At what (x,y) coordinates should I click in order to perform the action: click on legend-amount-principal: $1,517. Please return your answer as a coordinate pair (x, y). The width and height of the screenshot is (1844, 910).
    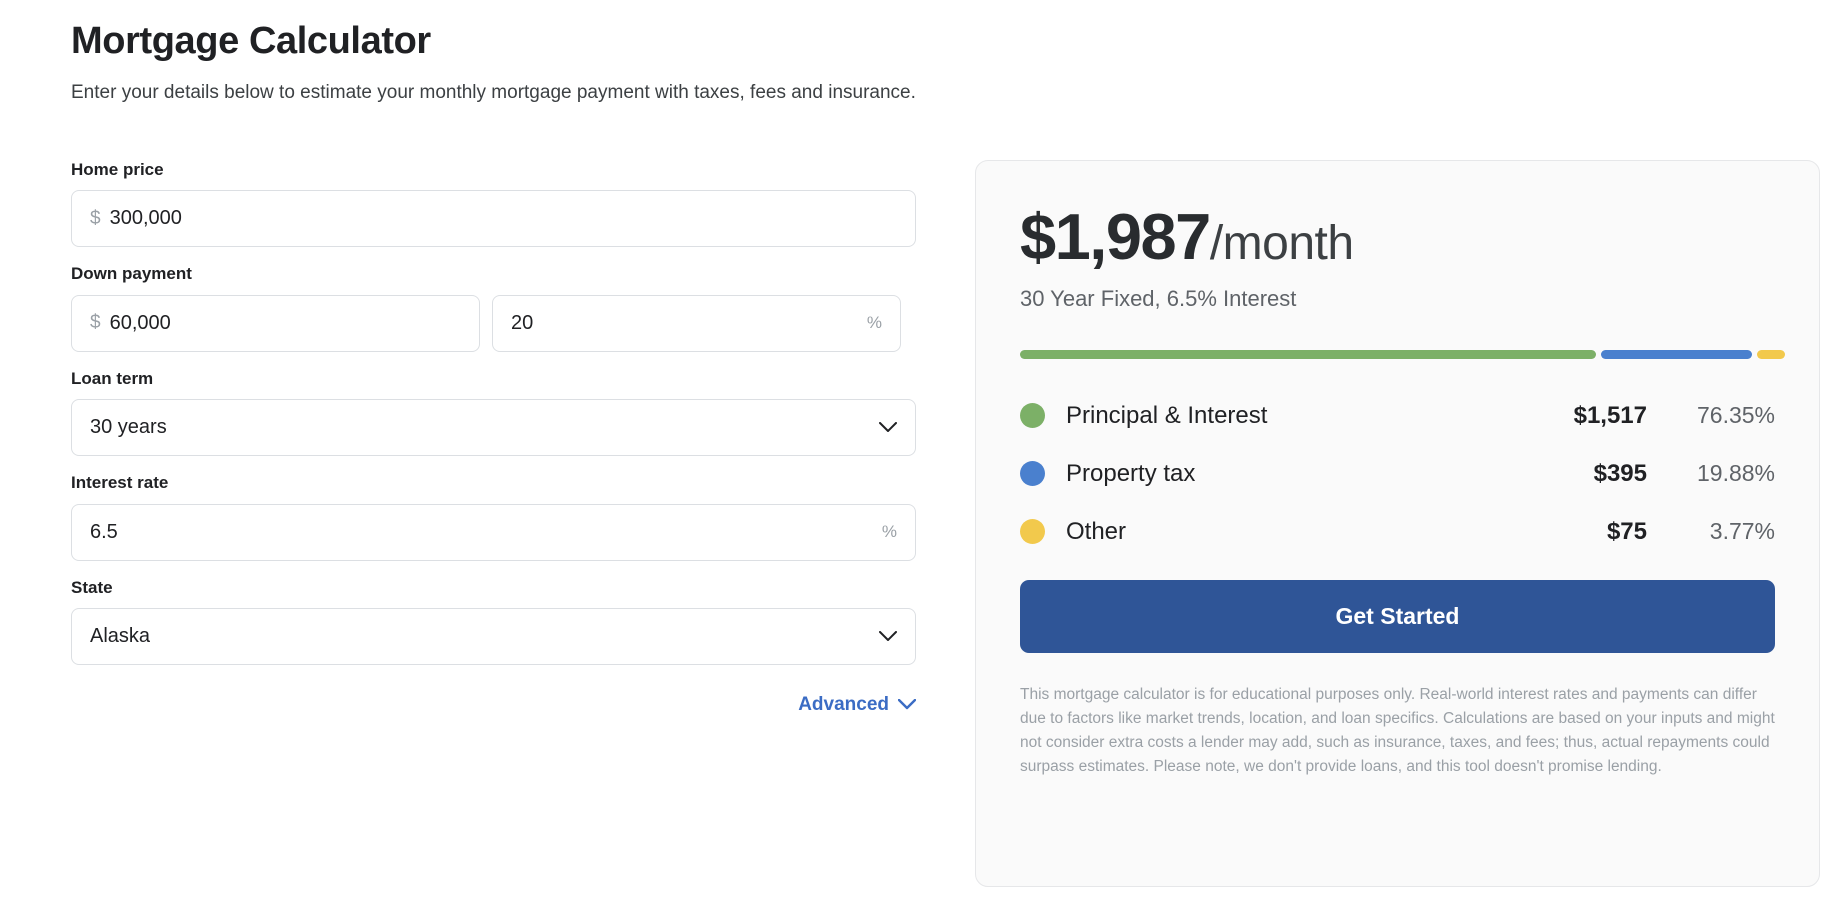
    Looking at the image, I should click on (1610, 415).